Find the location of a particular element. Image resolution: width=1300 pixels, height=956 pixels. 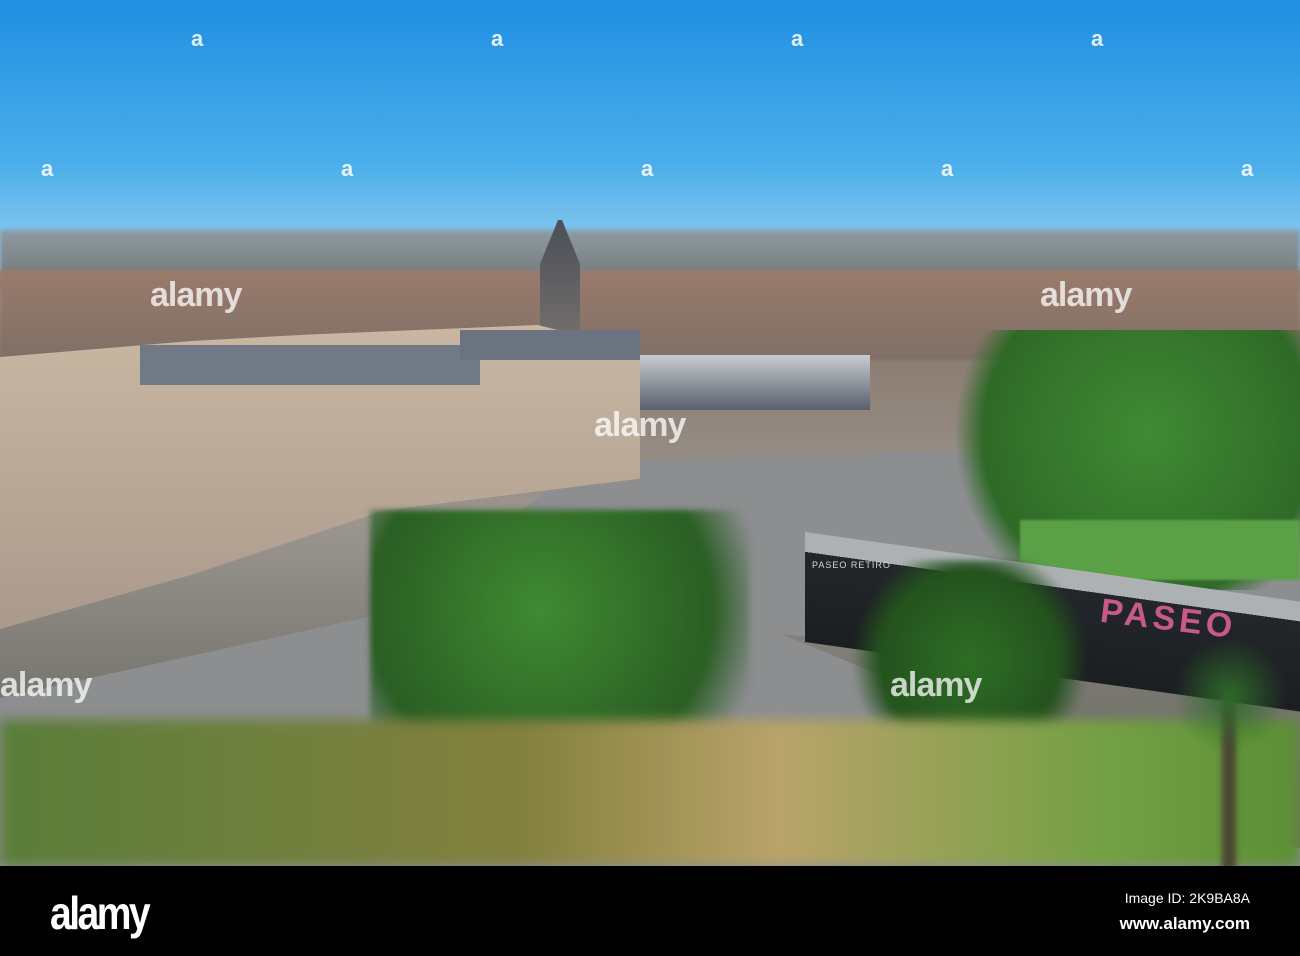

alamy-logo: alamy is located at coordinates (100, 913).